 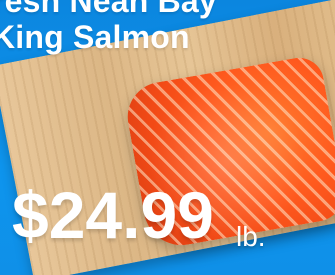 What do you see at coordinates (95, 37) in the screenshot?
I see `headline-line-2: King Salmon` at bounding box center [95, 37].